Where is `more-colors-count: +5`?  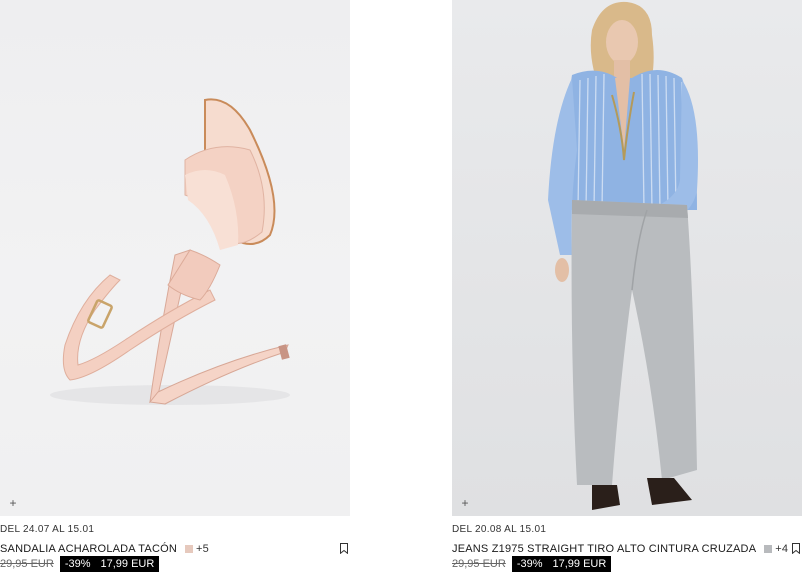 more-colors-count: +5 is located at coordinates (202, 549).